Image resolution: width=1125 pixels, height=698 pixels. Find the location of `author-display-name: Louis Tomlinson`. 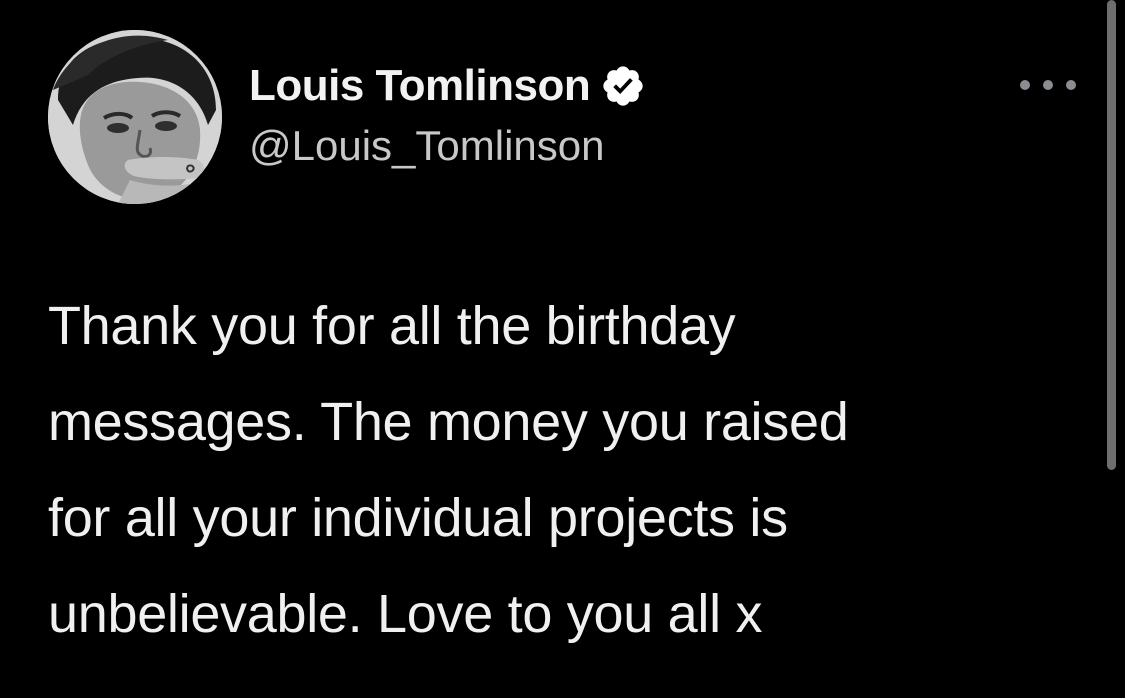

author-display-name: Louis Tomlinson is located at coordinates (420, 86).